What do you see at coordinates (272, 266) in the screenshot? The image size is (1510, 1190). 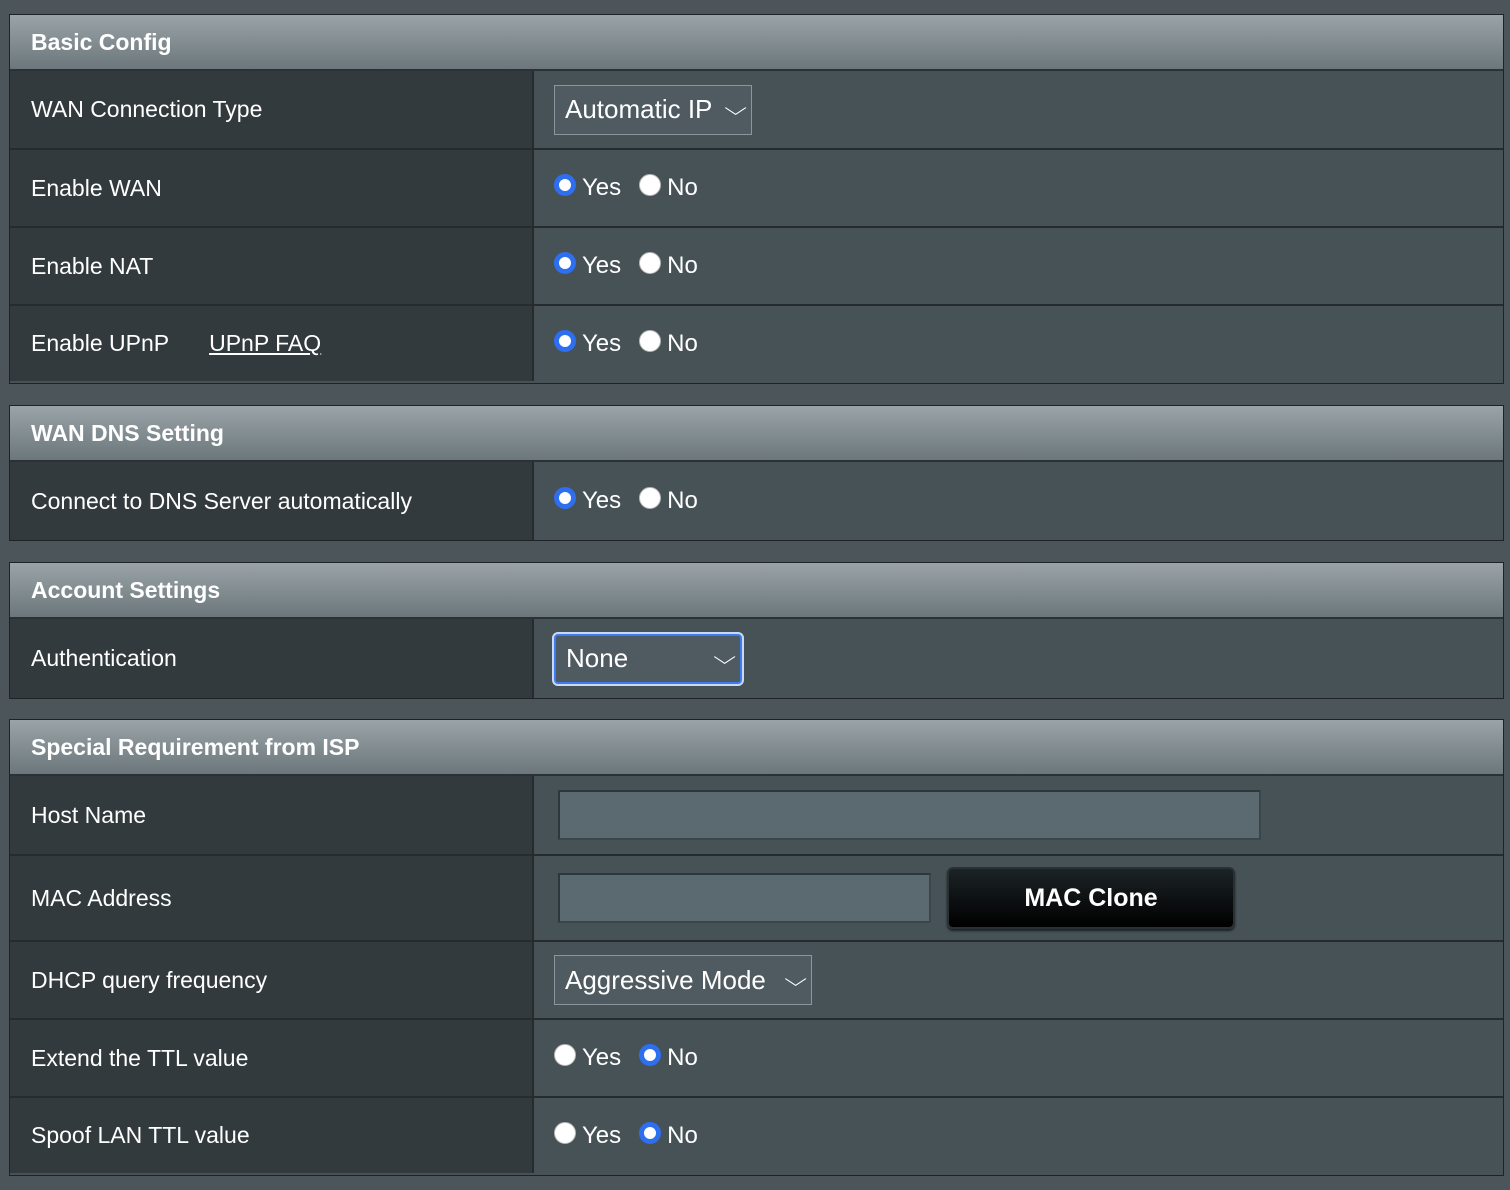 I see `row-label: Enable NAT` at bounding box center [272, 266].